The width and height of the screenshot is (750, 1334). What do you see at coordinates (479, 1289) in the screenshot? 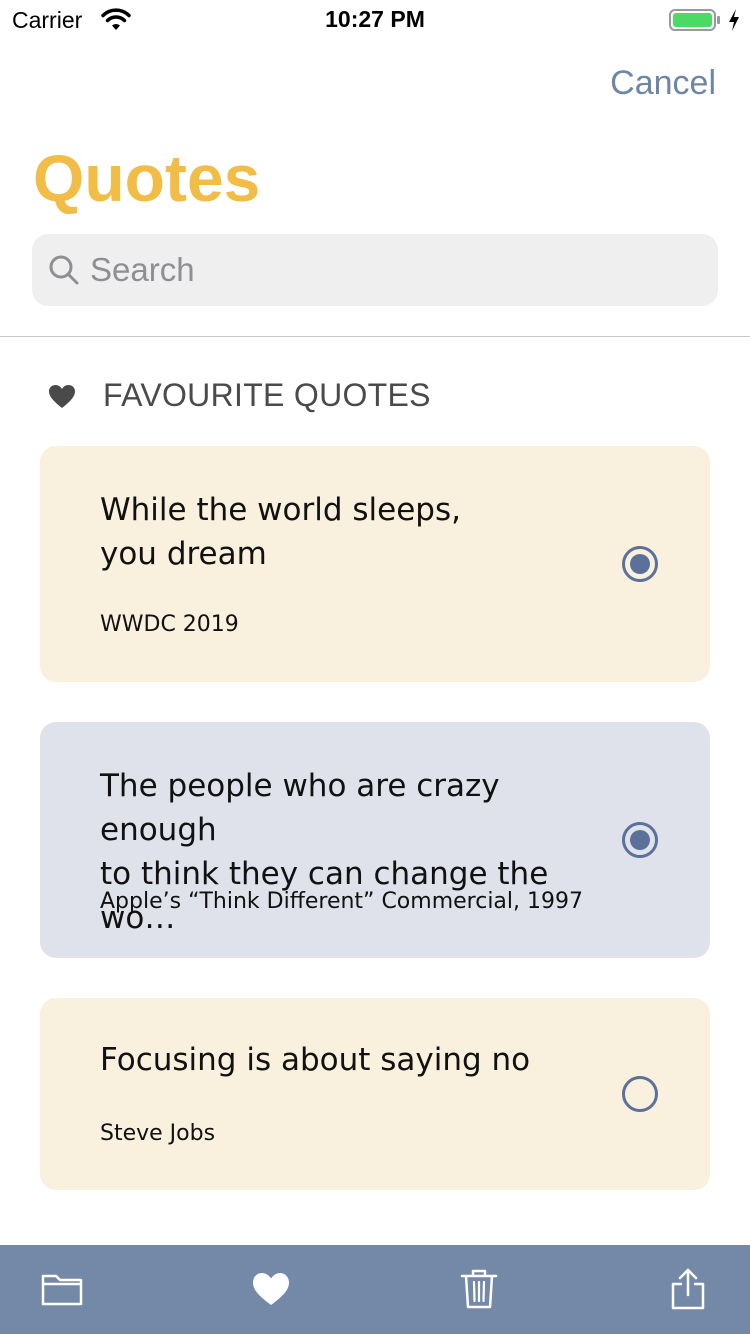
I see `trash-icon` at bounding box center [479, 1289].